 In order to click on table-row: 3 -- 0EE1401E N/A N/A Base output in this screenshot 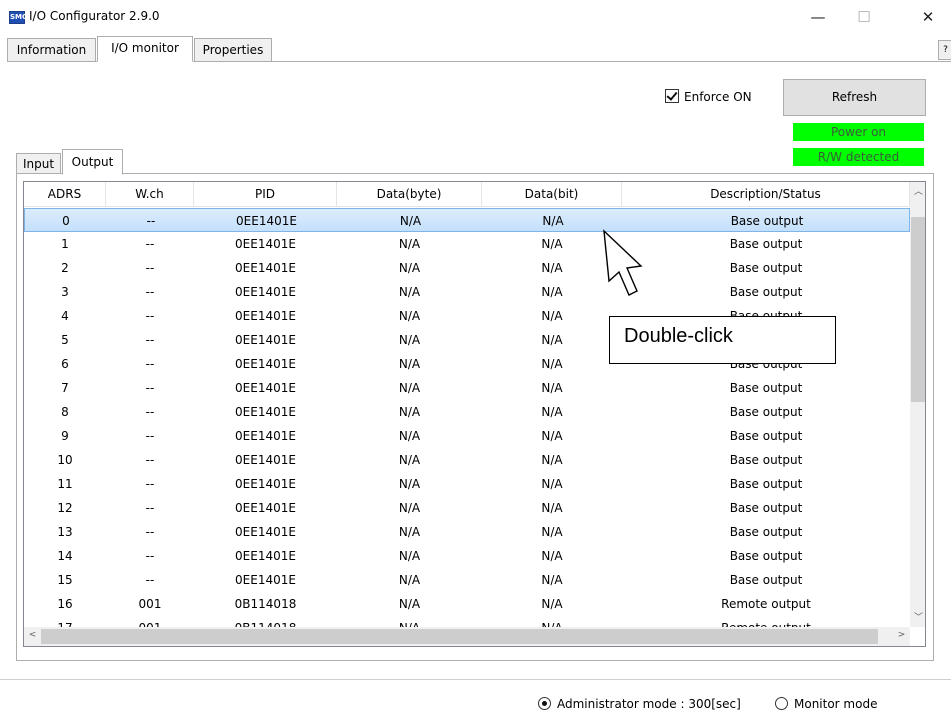, I will do `click(467, 292)`.